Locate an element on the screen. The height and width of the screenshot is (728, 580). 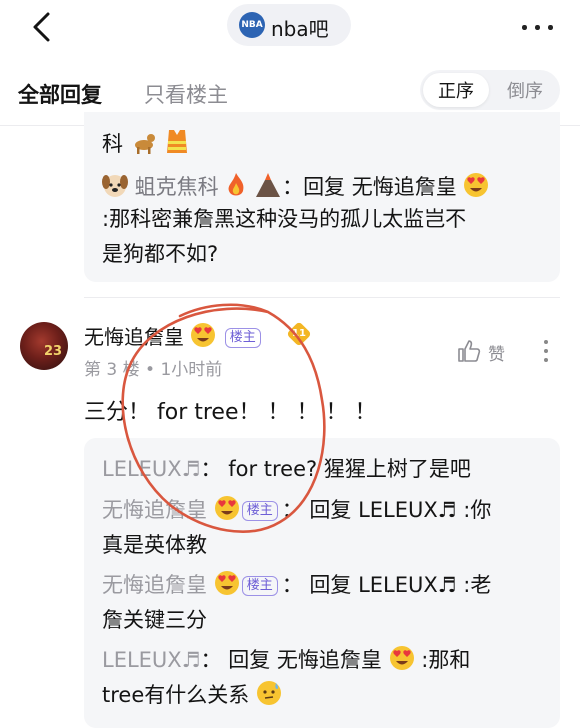
like-label: 赞 is located at coordinates (496, 355).